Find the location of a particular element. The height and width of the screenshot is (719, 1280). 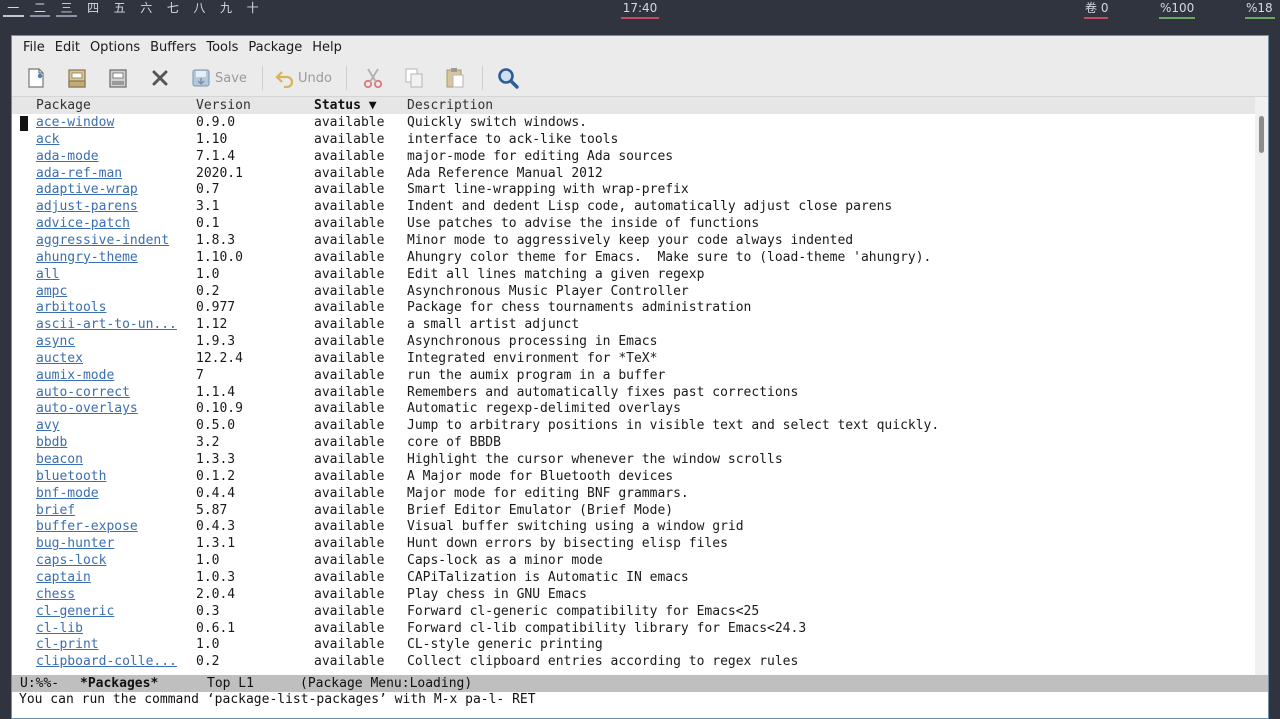

vertical-scrollbar is located at coordinates (1261, 386).